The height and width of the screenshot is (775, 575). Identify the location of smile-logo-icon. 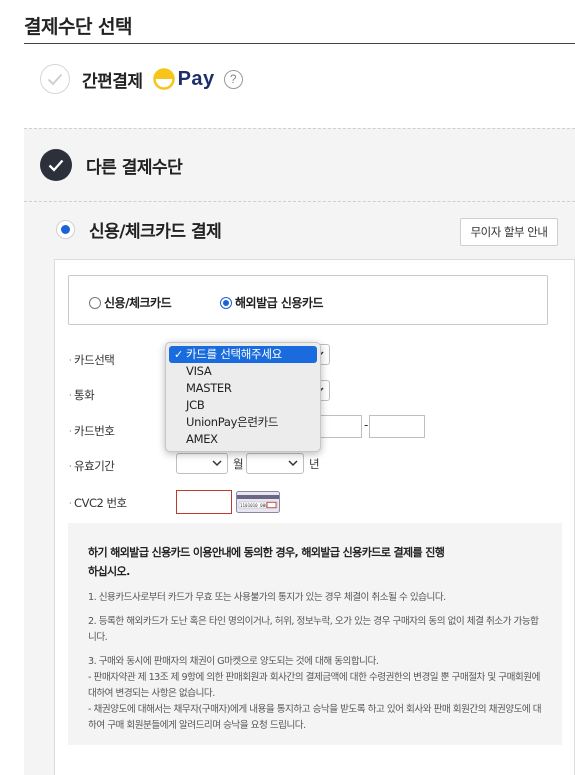
(163, 79).